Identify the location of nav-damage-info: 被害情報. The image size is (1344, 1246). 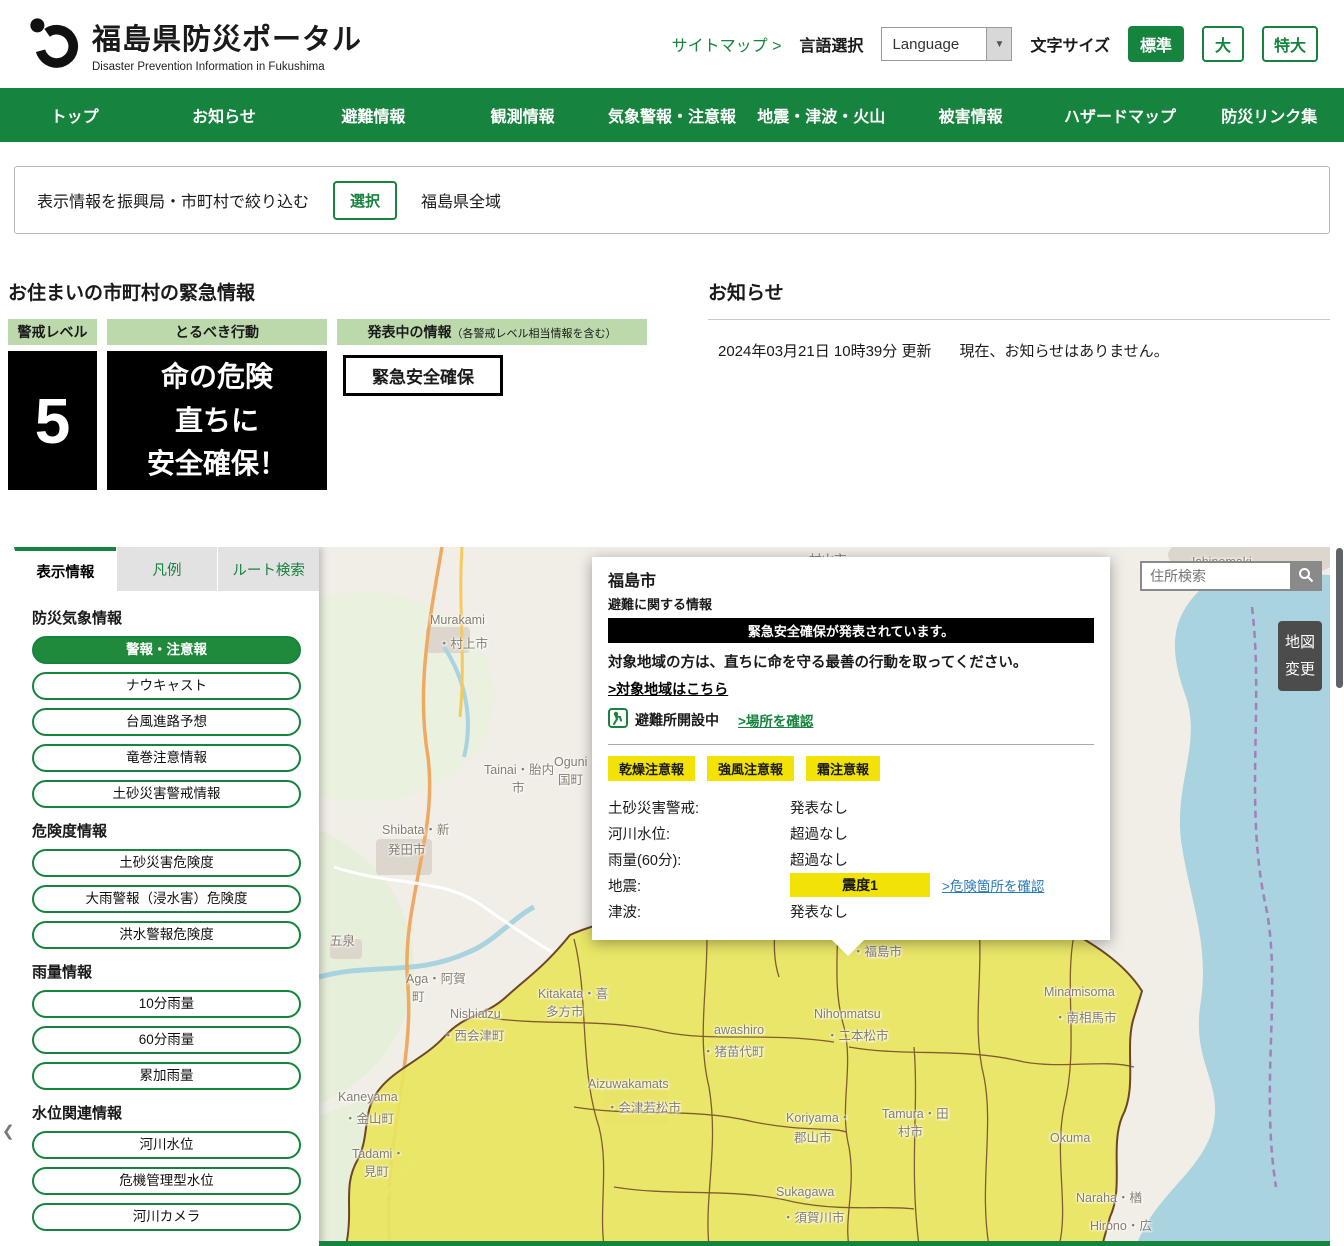
(970, 115).